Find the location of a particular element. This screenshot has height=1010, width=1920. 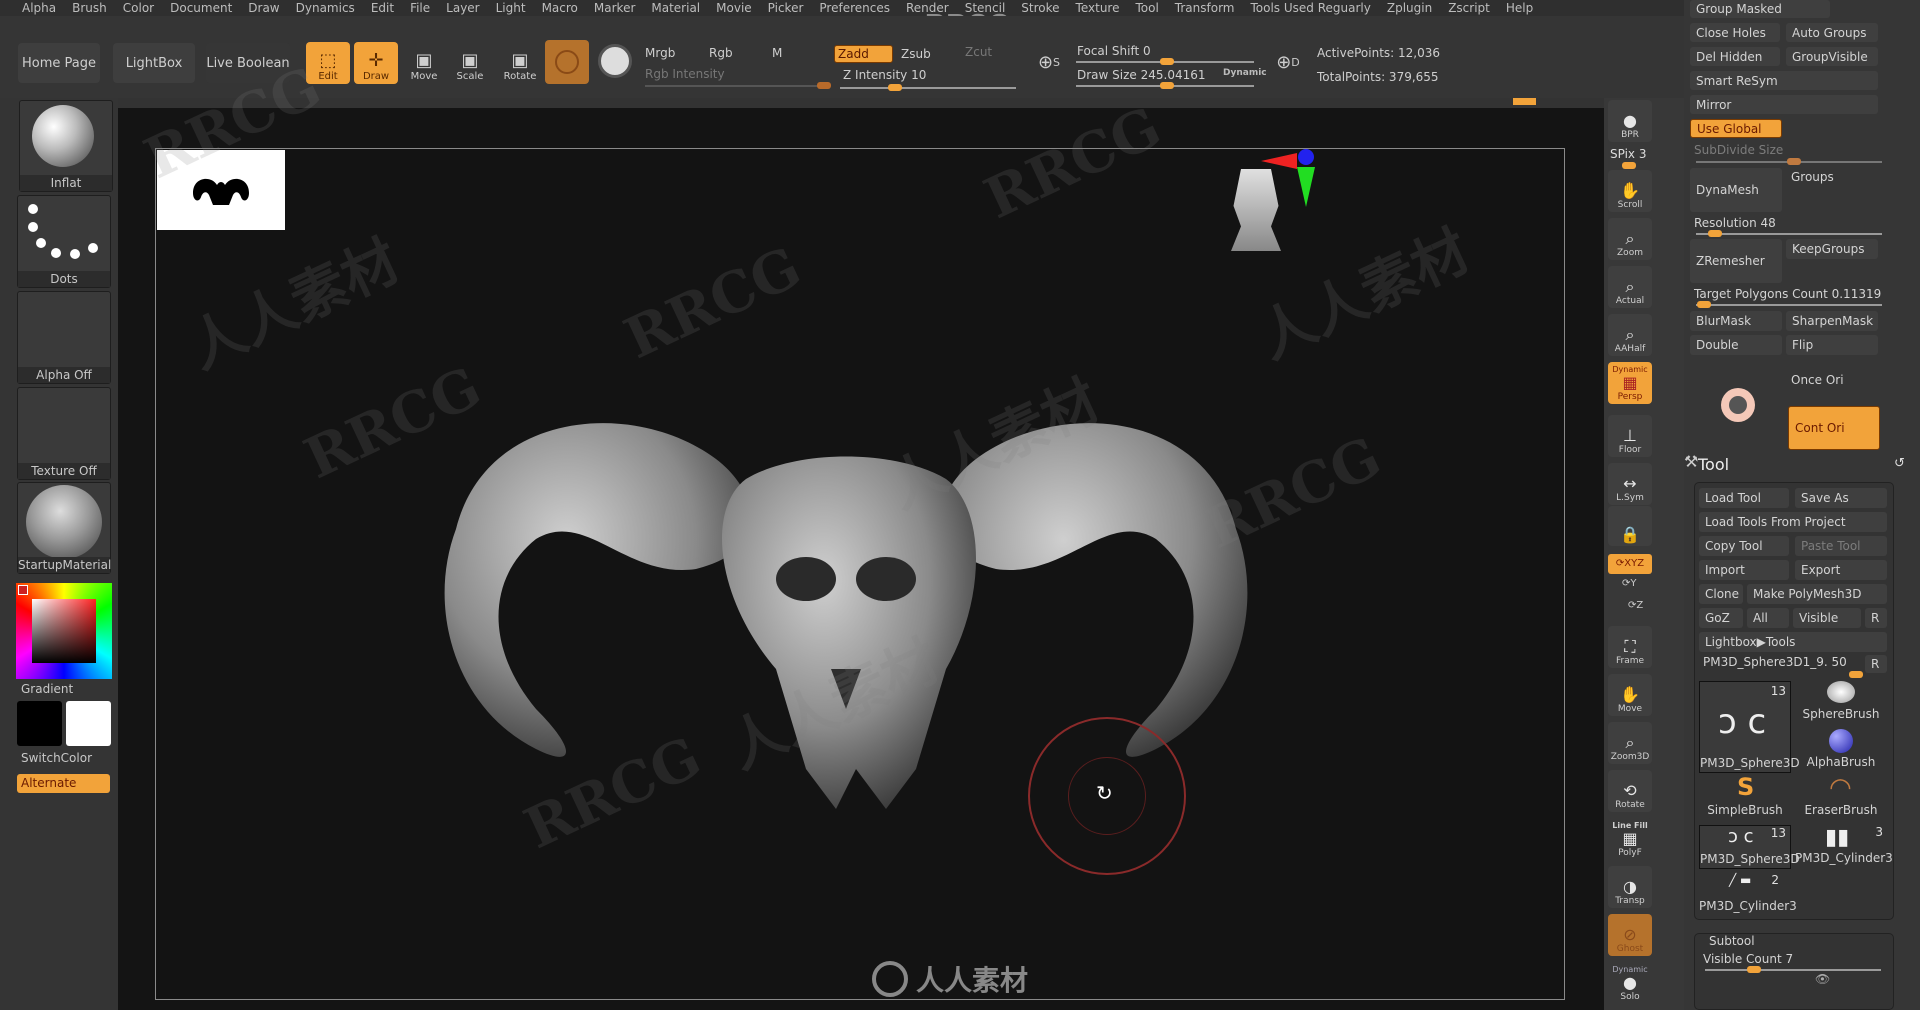

menu-zplugin: Zplugin is located at coordinates (1409, 8).